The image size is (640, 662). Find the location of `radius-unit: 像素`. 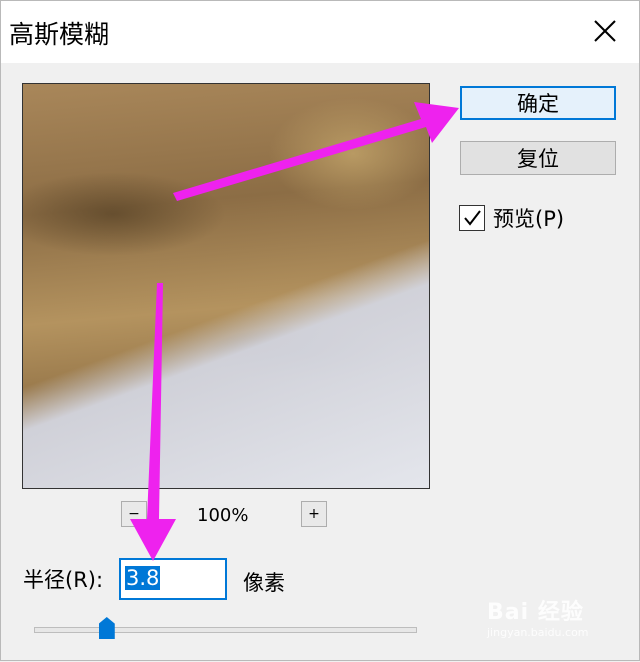

radius-unit: 像素 is located at coordinates (264, 583).